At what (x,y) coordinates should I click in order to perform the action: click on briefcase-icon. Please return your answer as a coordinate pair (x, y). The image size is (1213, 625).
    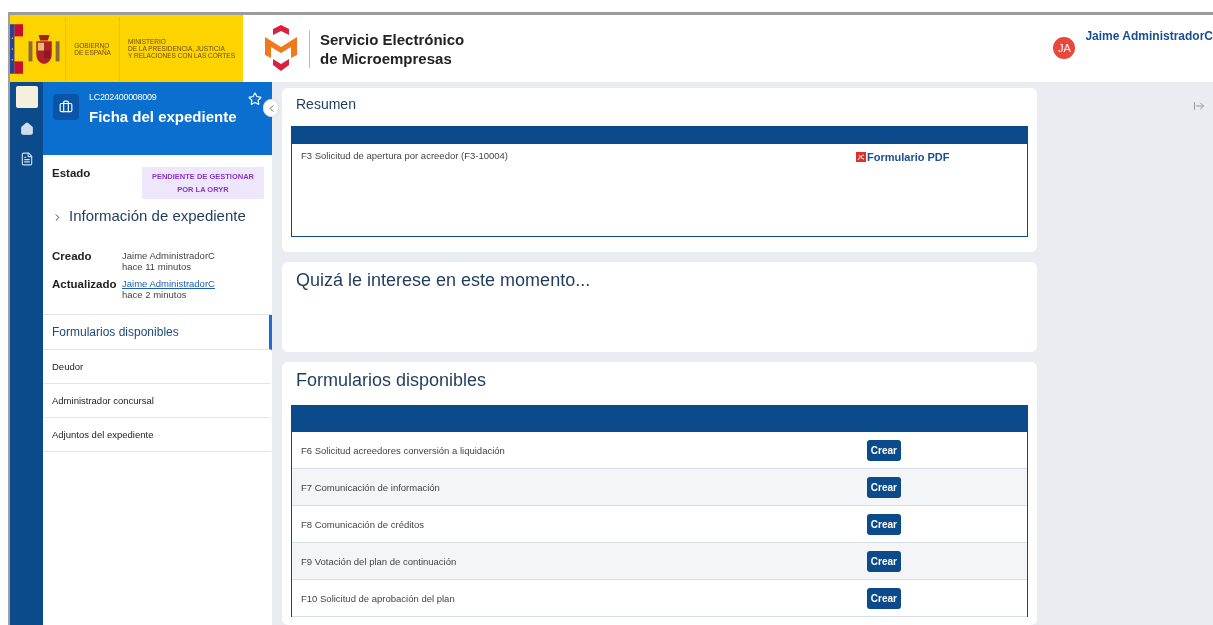
    Looking at the image, I should click on (66, 107).